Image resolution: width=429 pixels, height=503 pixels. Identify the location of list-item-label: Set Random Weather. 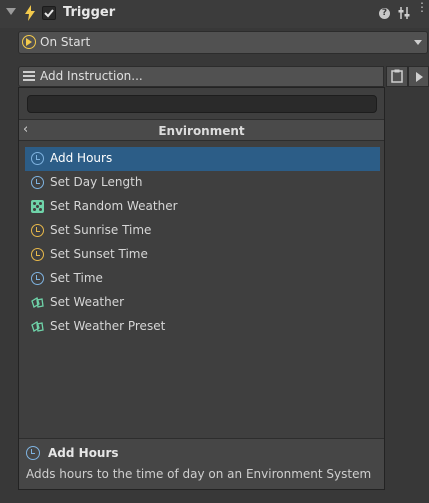
(114, 206).